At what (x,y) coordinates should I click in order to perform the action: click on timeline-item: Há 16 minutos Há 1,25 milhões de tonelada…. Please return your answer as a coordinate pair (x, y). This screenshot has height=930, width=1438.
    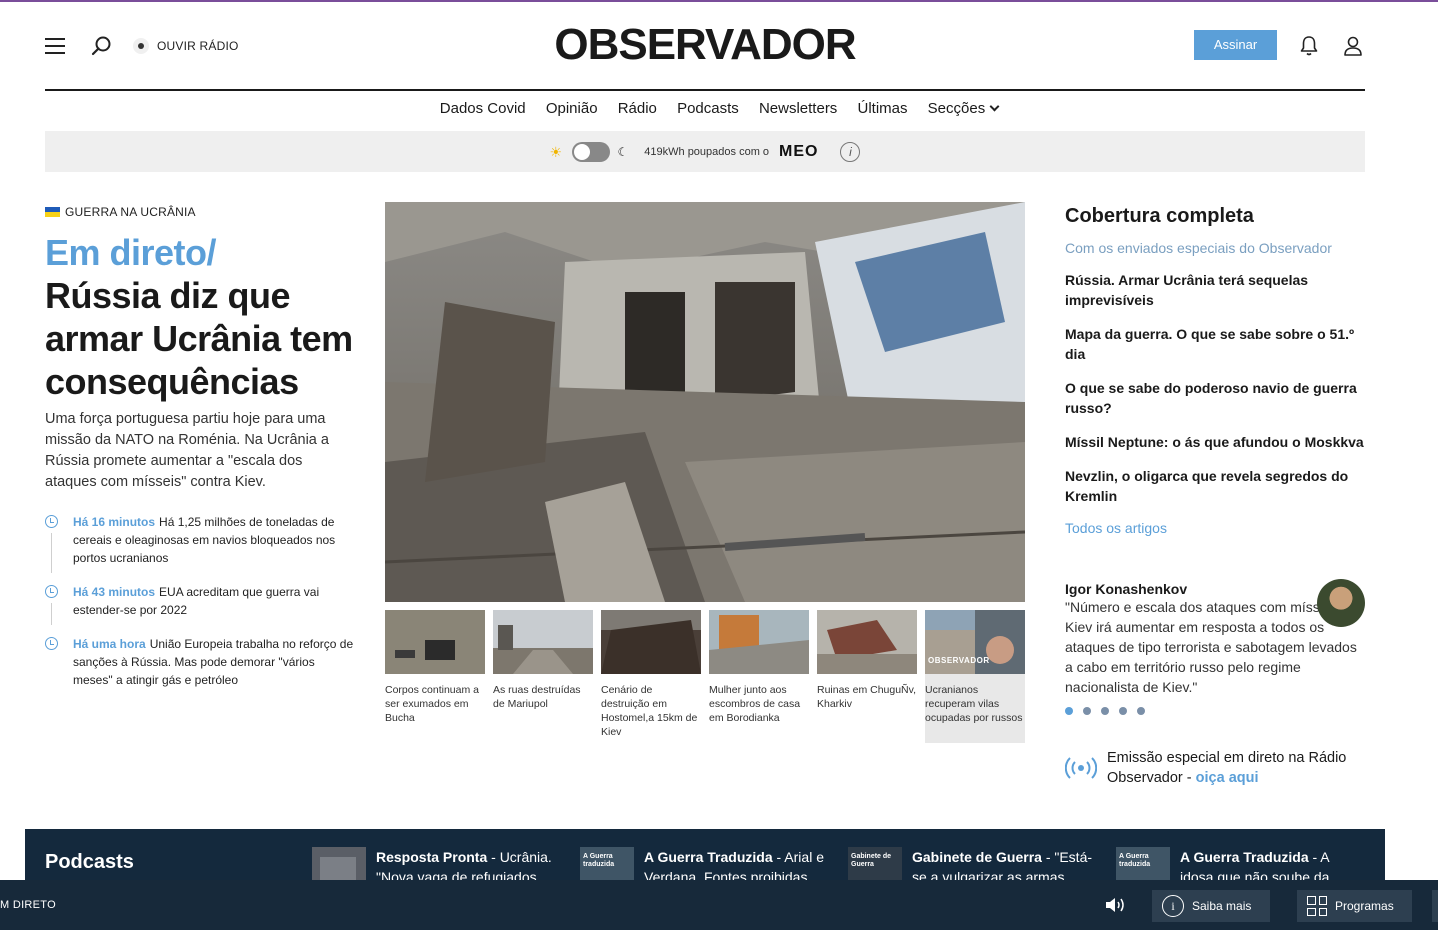
    Looking at the image, I should click on (200, 543).